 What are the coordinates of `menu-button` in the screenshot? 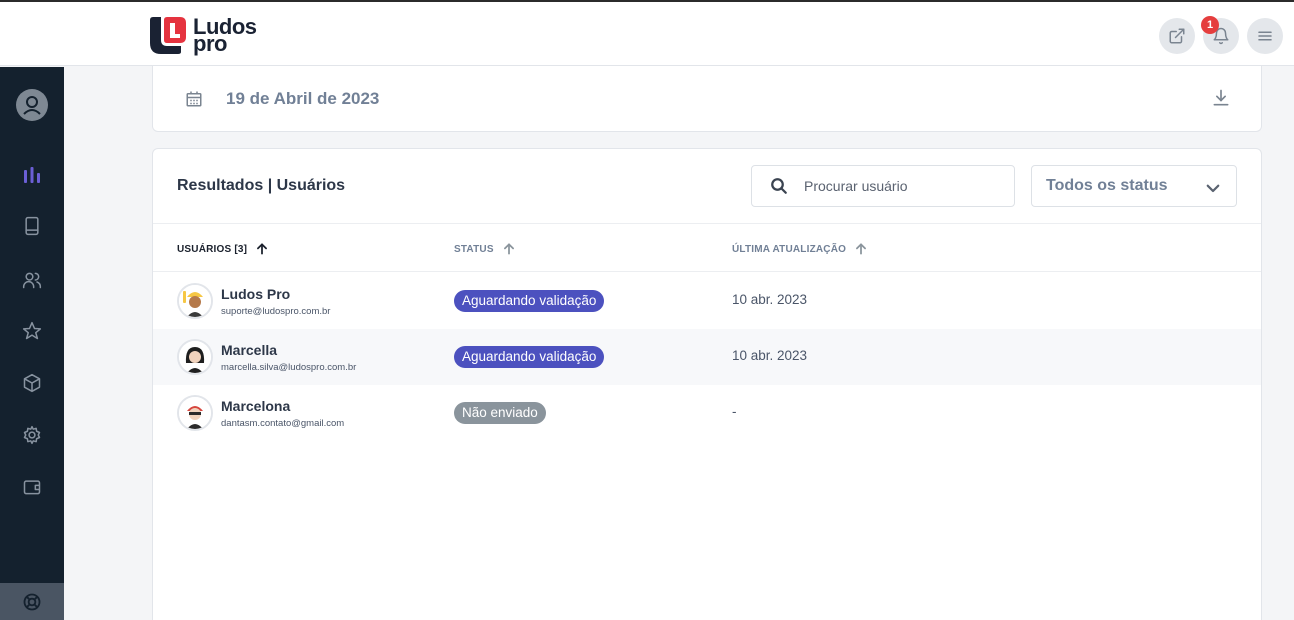 It's located at (1265, 36).